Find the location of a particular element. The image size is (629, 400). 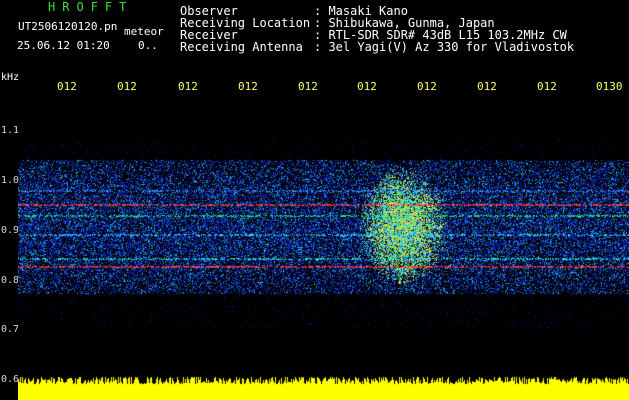

y-tick-label: 1.0 is located at coordinates (10, 180).